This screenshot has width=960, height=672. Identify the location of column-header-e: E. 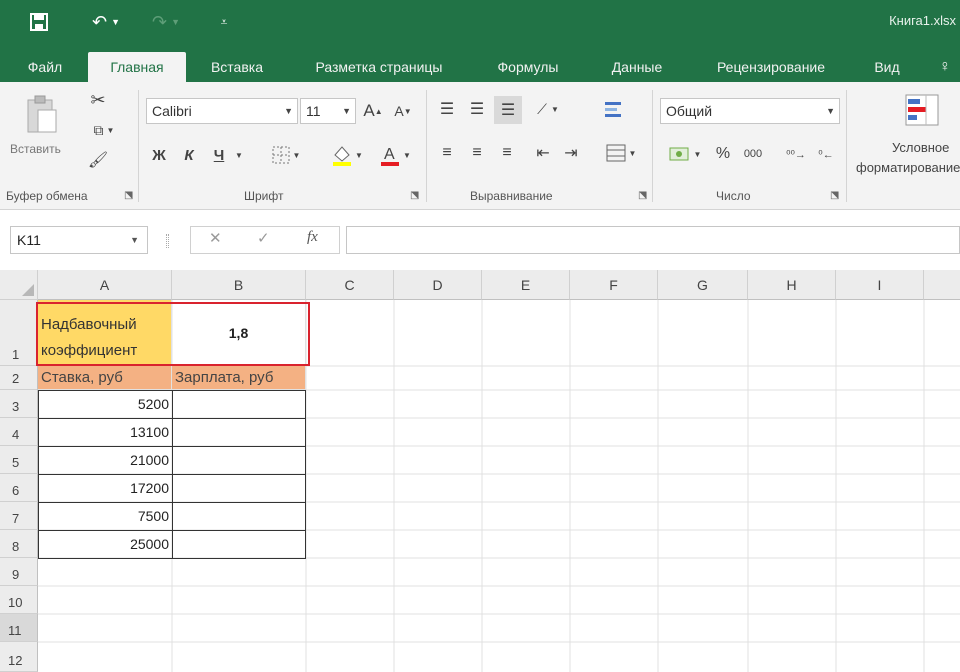
(526, 285).